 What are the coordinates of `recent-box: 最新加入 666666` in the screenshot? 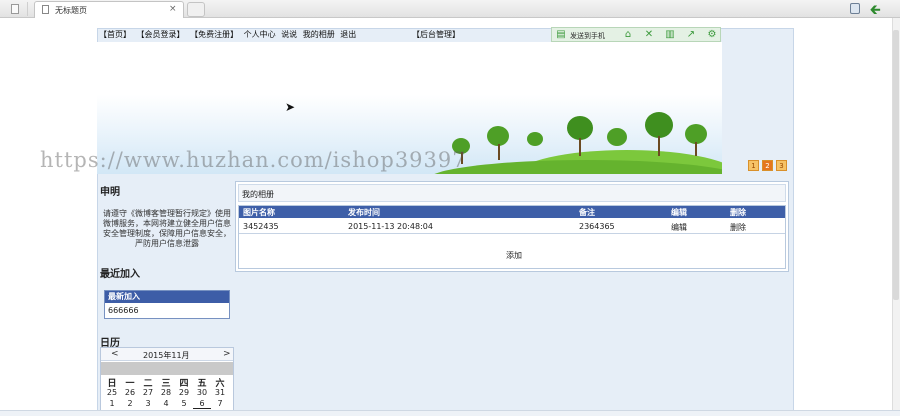 It's located at (167, 304).